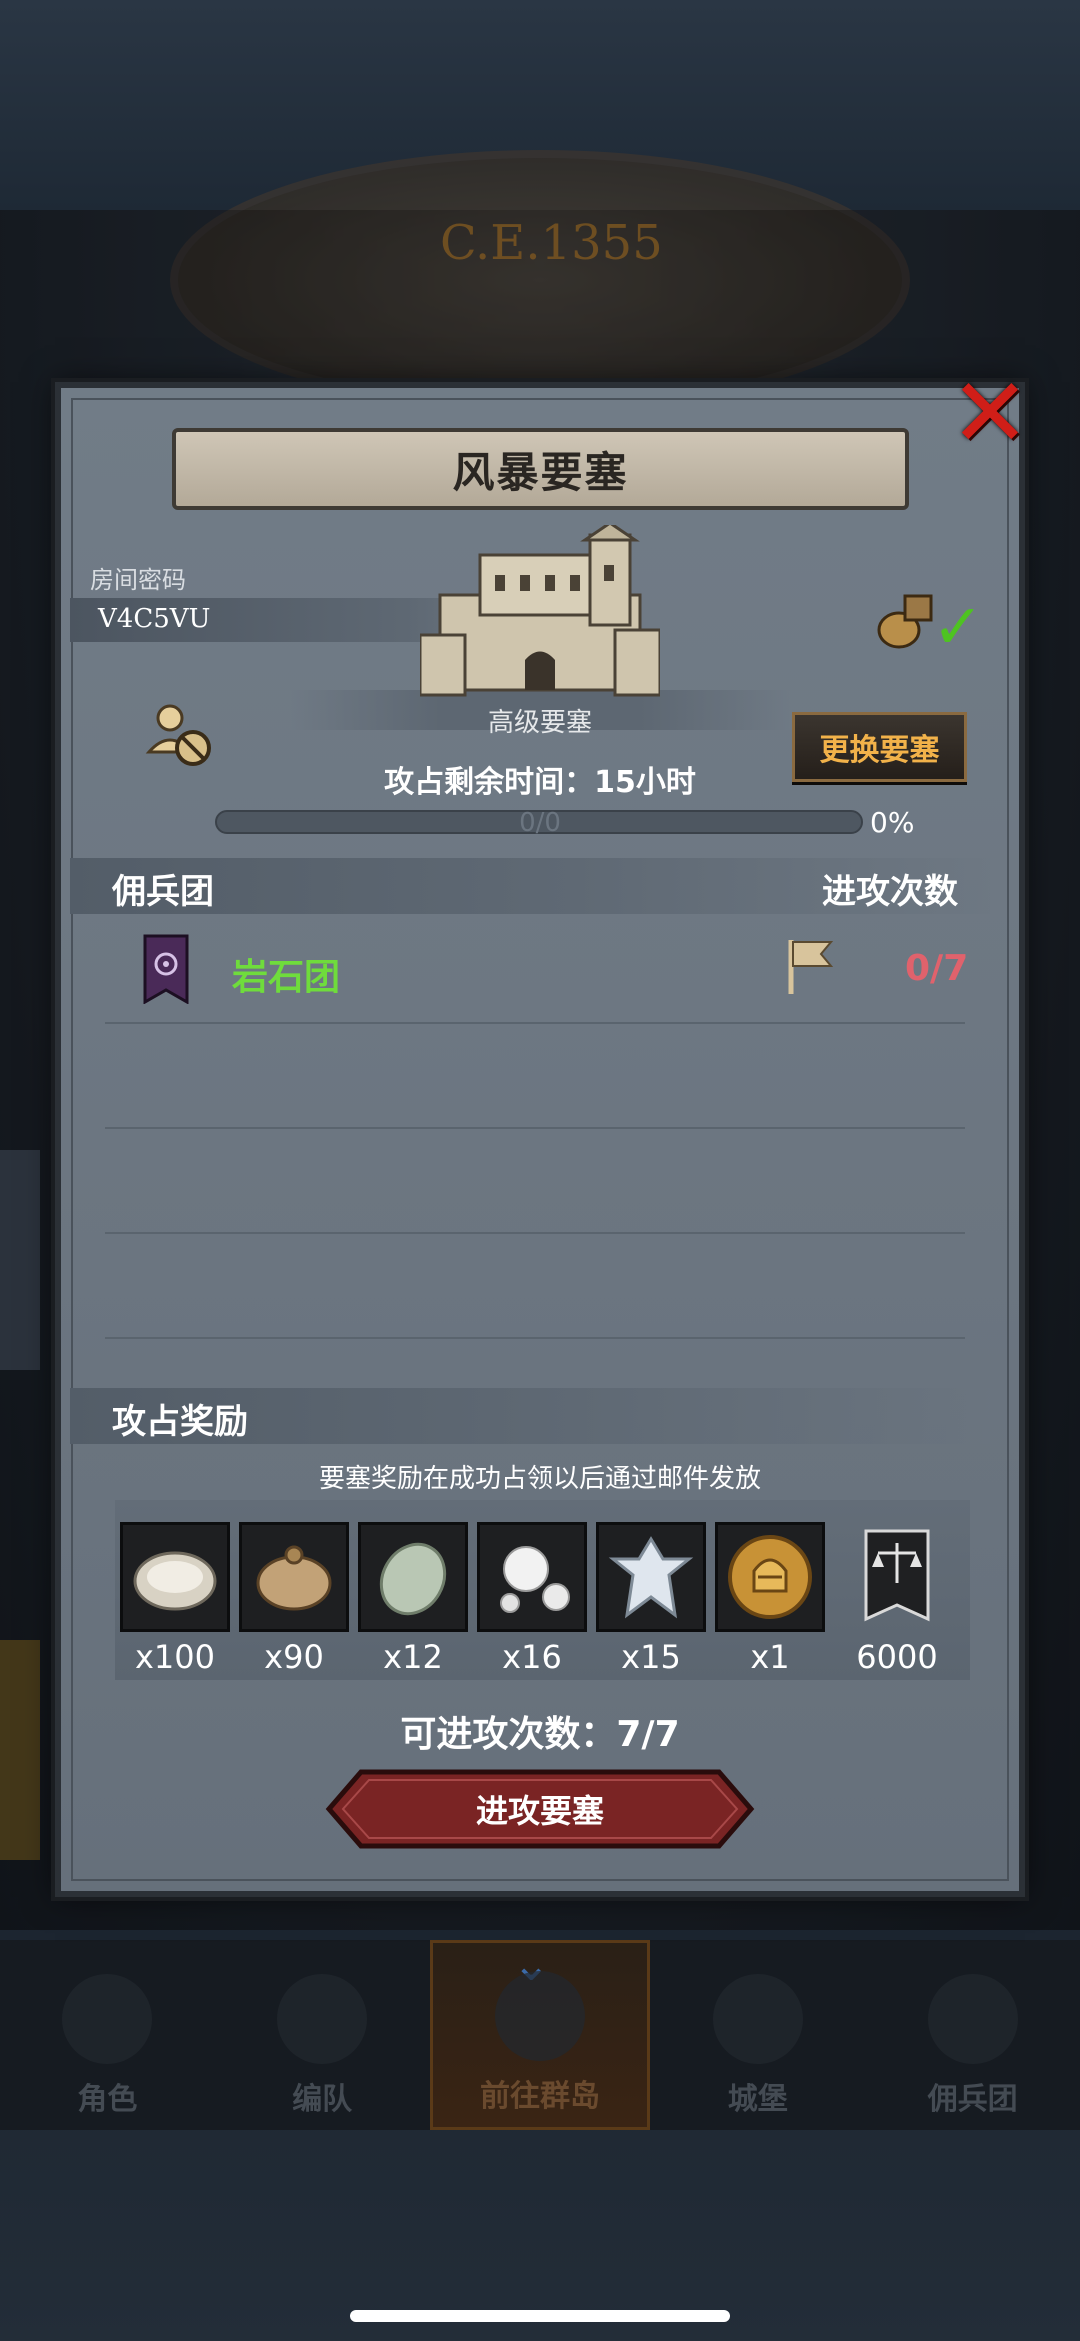 The width and height of the screenshot is (1080, 2341). I want to click on nav-tab-label: 前往群岛, so click(539, 2096).